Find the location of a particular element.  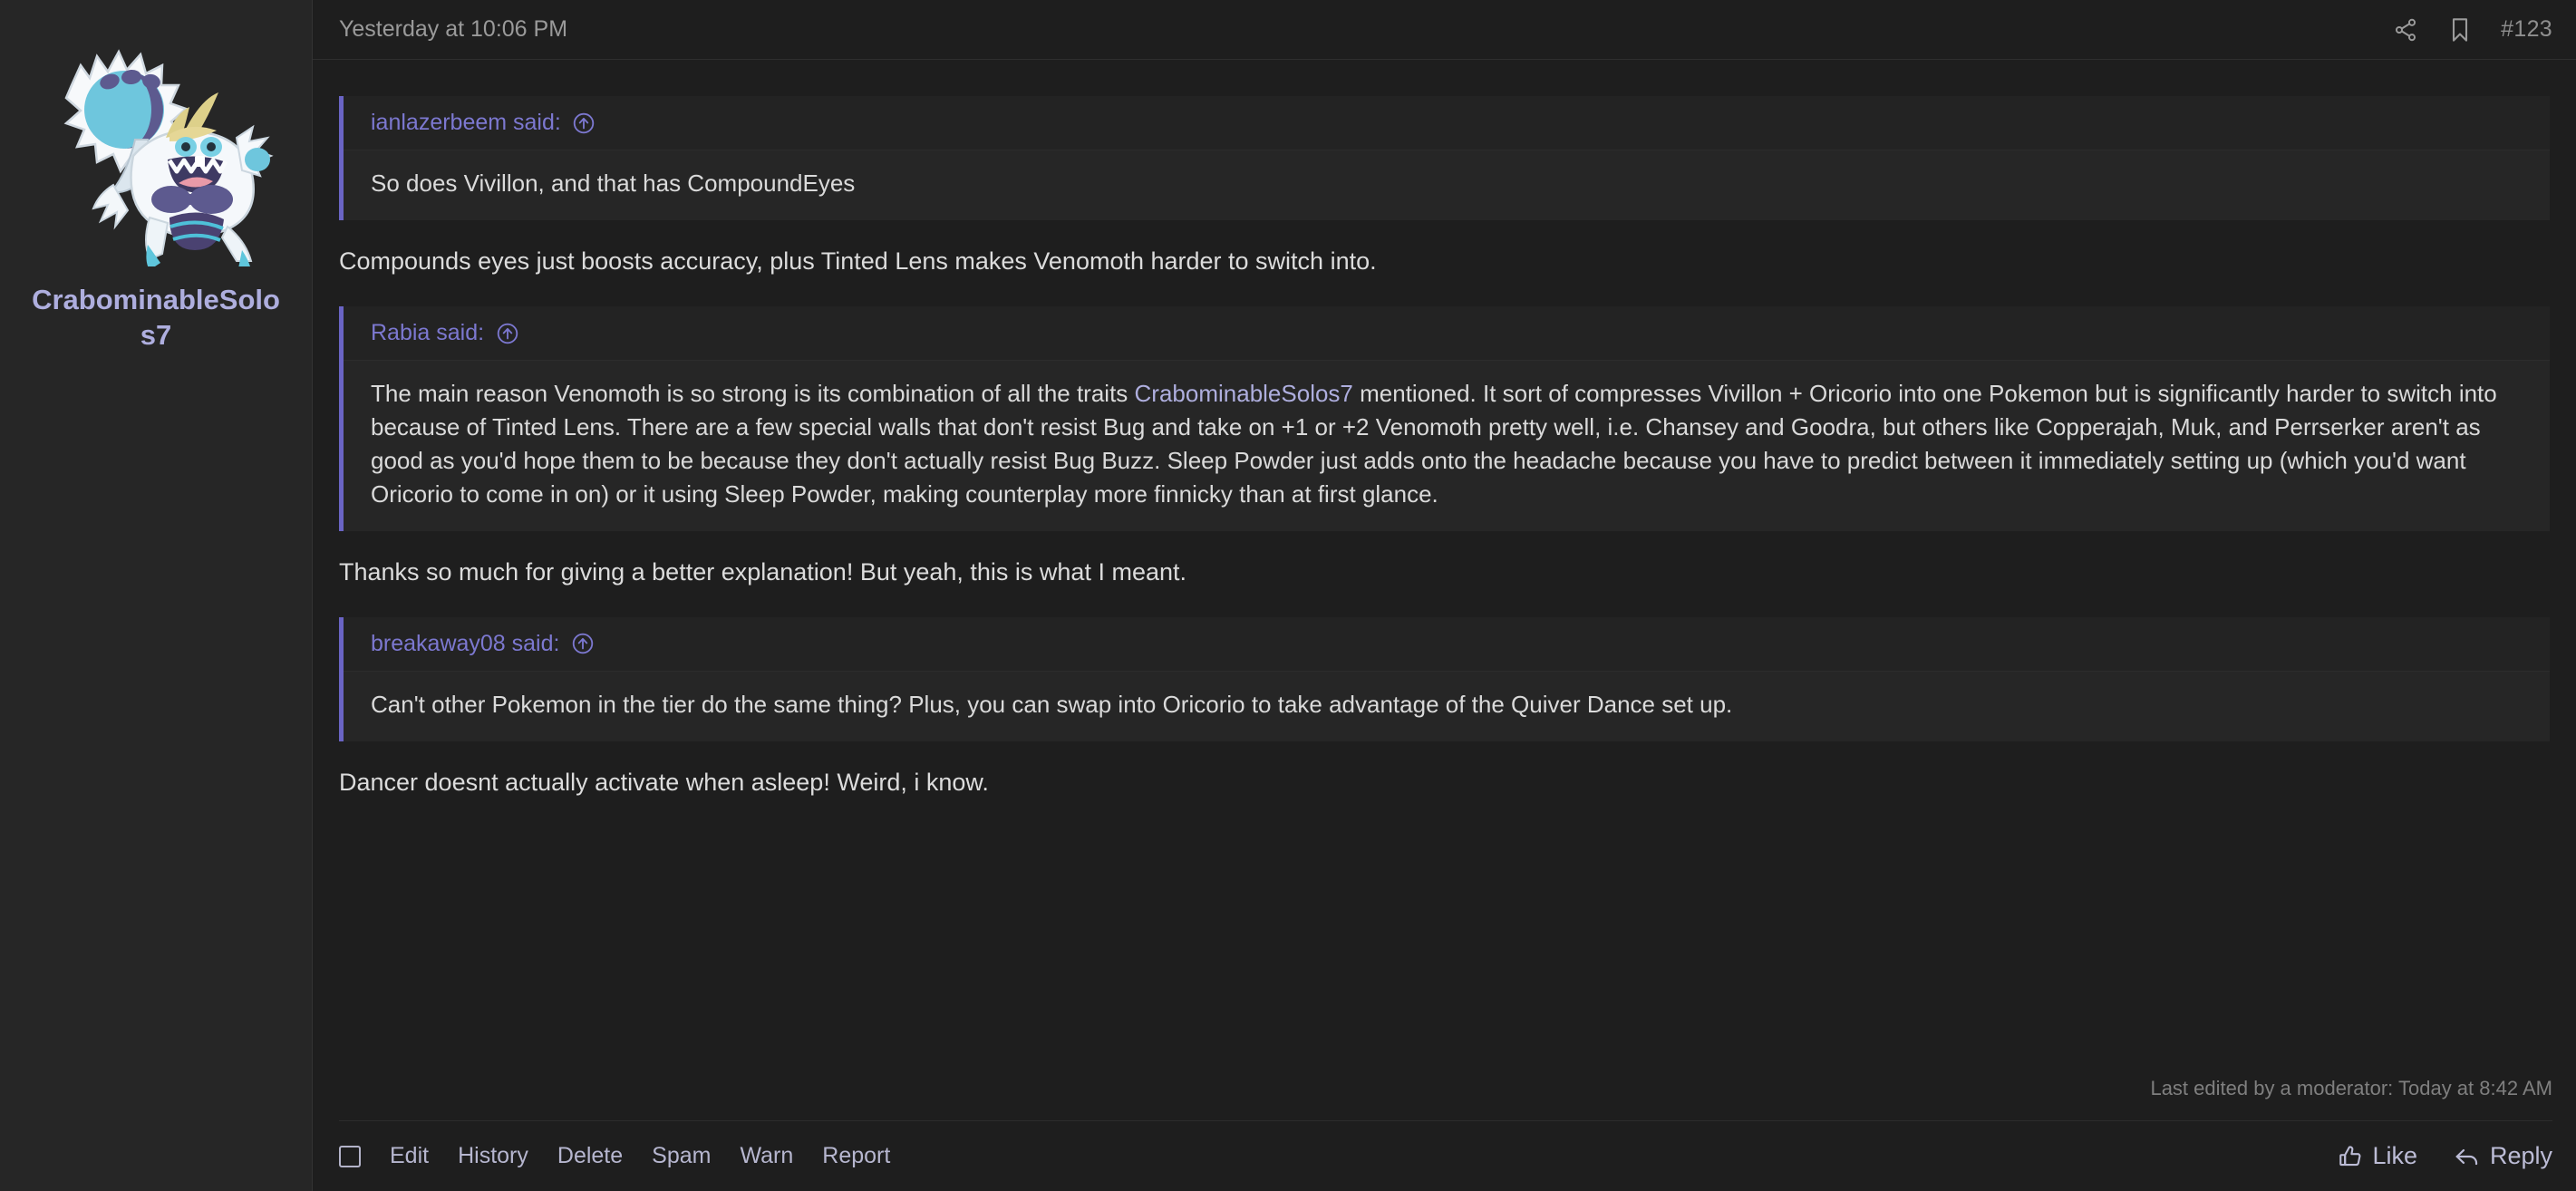

history-button: History is located at coordinates (493, 1156).